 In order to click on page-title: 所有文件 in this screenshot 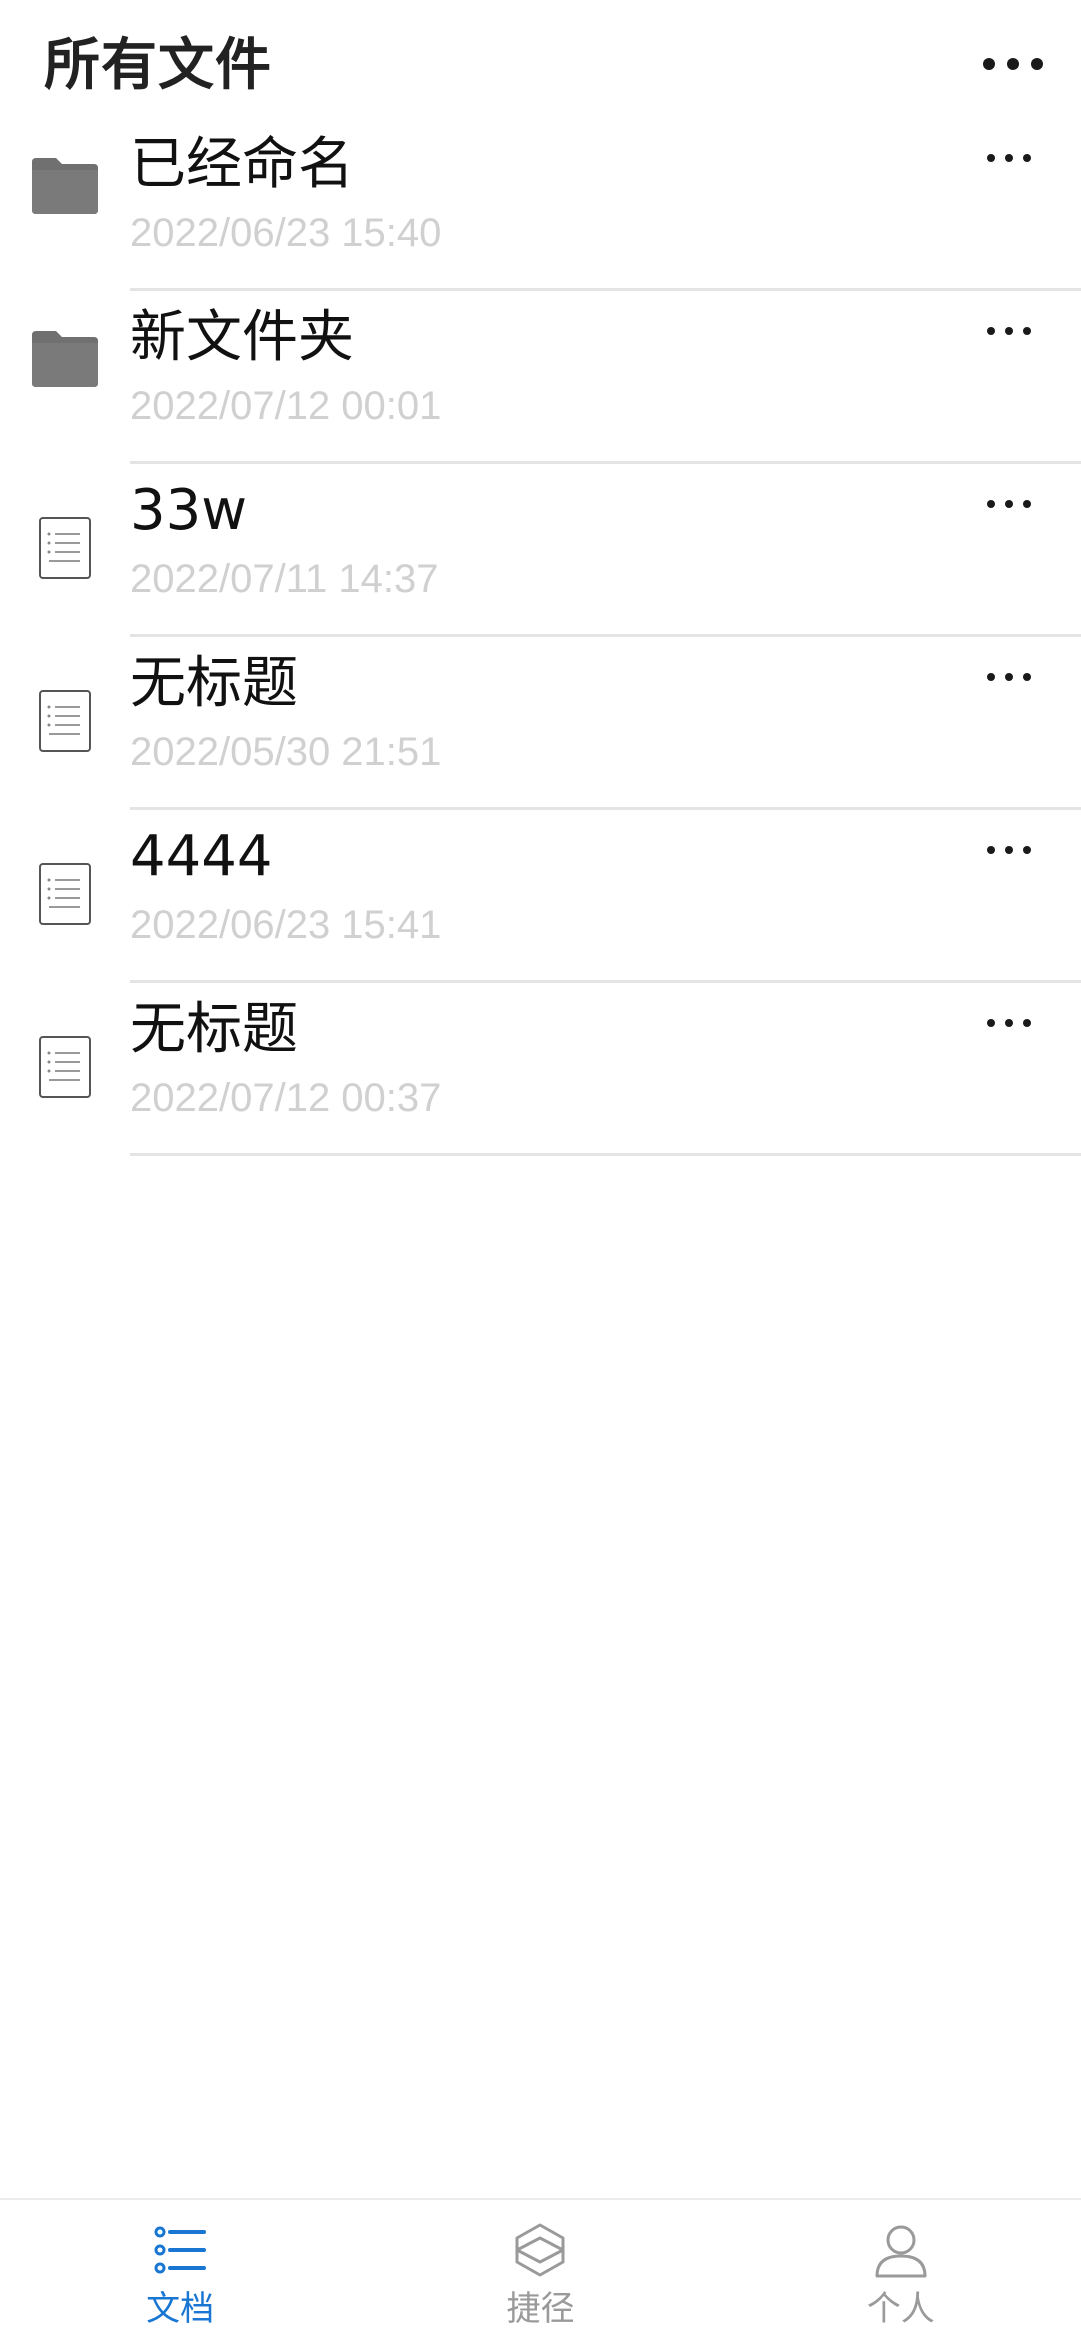, I will do `click(158, 65)`.